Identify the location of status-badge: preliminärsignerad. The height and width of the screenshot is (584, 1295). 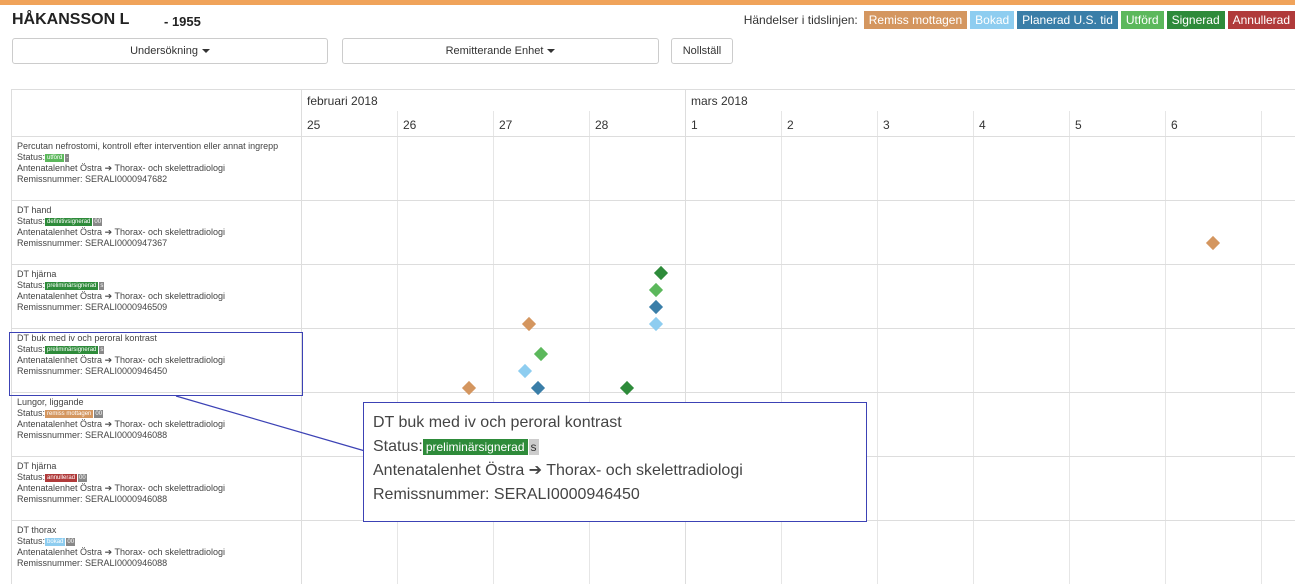
(72, 285).